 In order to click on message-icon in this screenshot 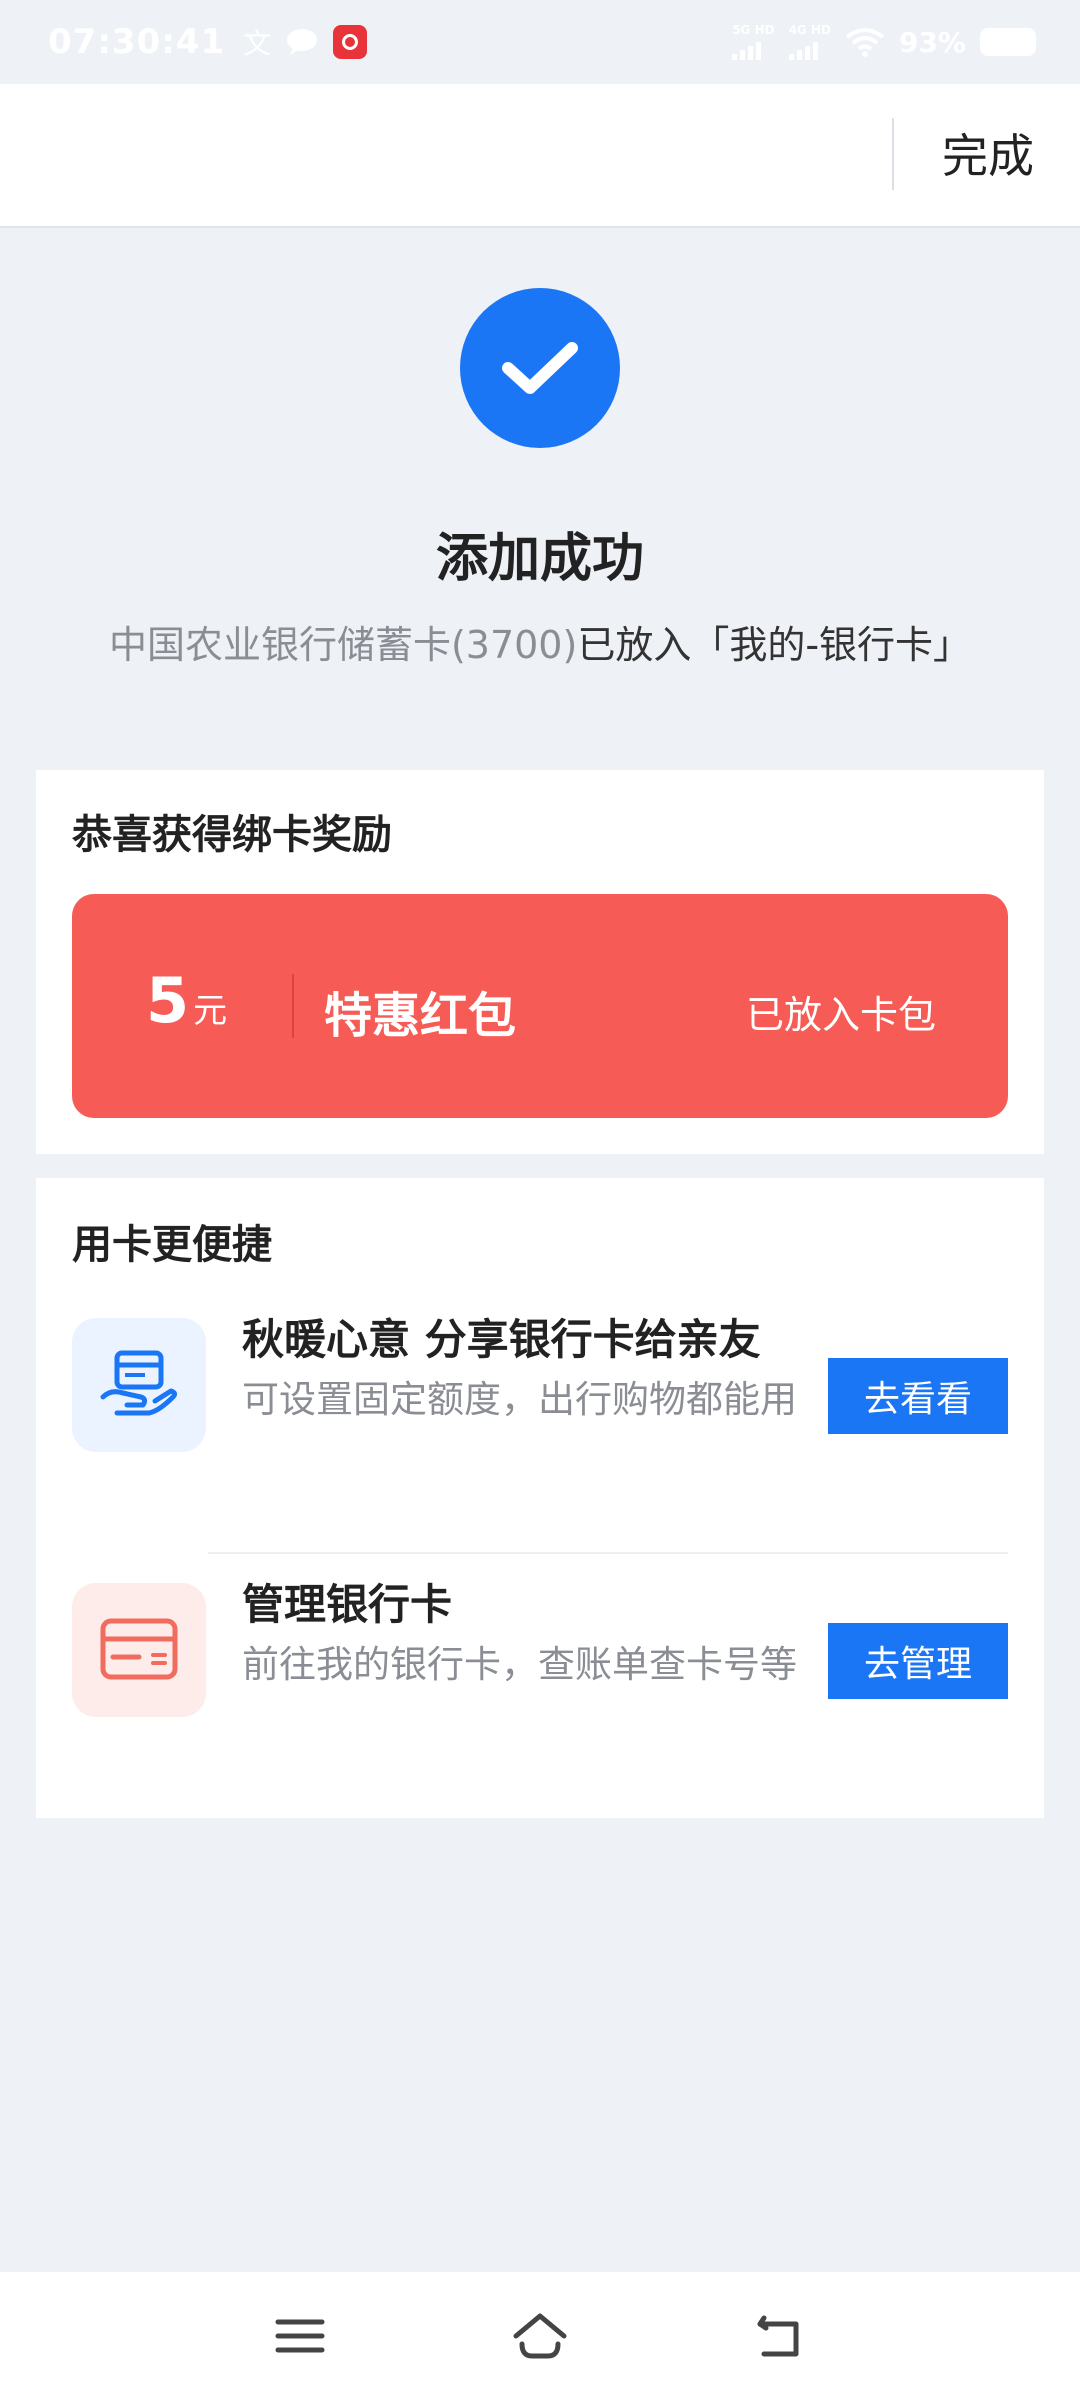, I will do `click(302, 42)`.